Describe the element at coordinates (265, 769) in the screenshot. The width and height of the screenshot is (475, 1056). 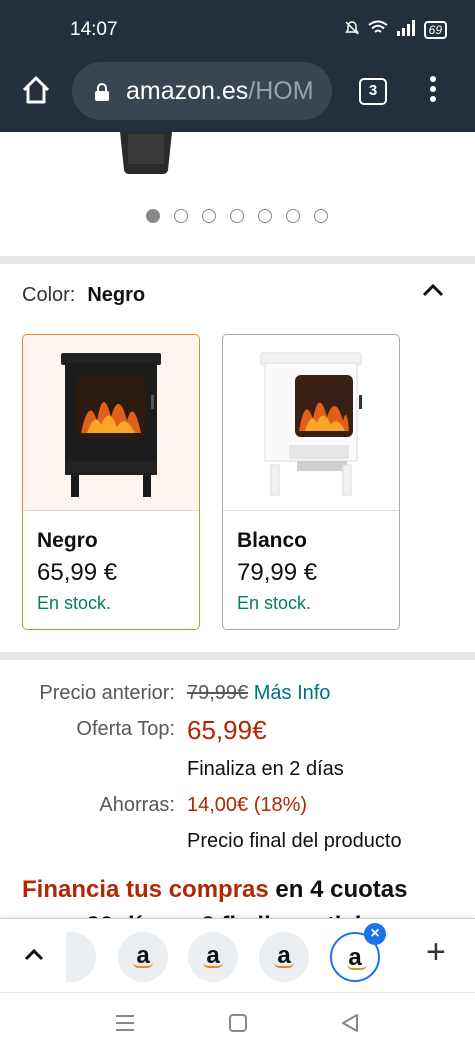
I see `deal-ends-text: Finaliza en 2 días` at that location.